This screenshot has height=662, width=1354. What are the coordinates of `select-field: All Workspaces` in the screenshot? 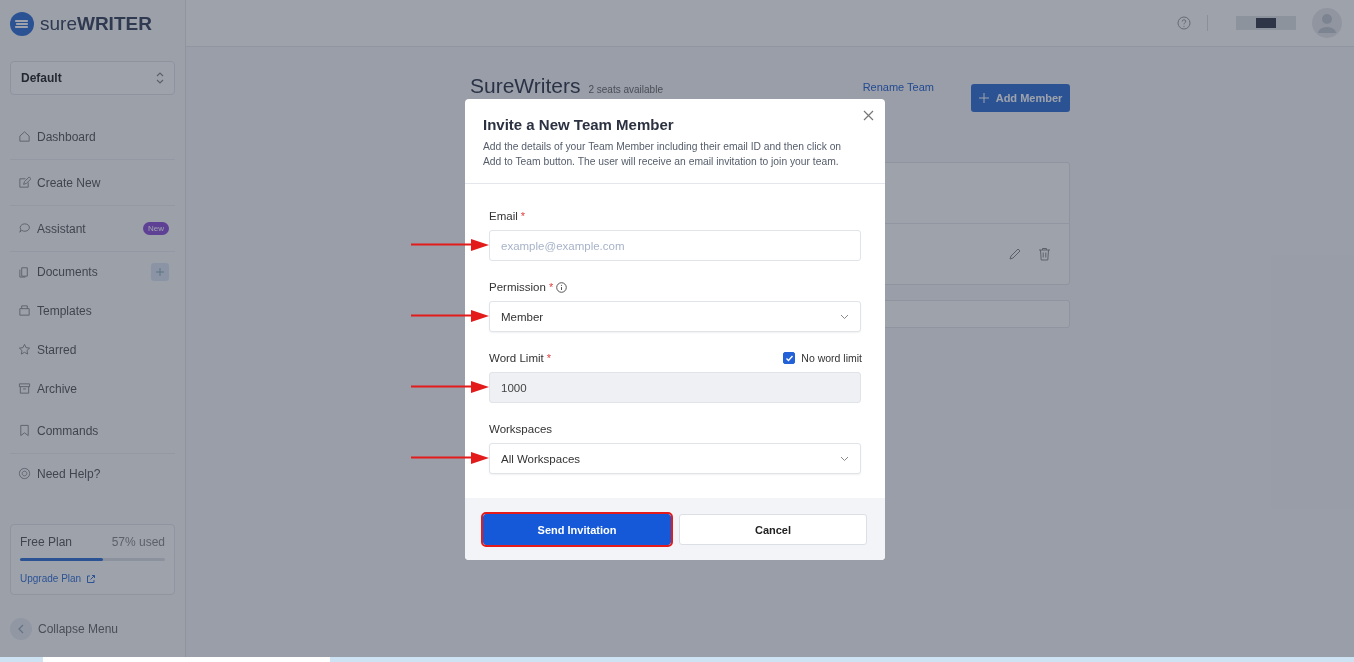 It's located at (675, 458).